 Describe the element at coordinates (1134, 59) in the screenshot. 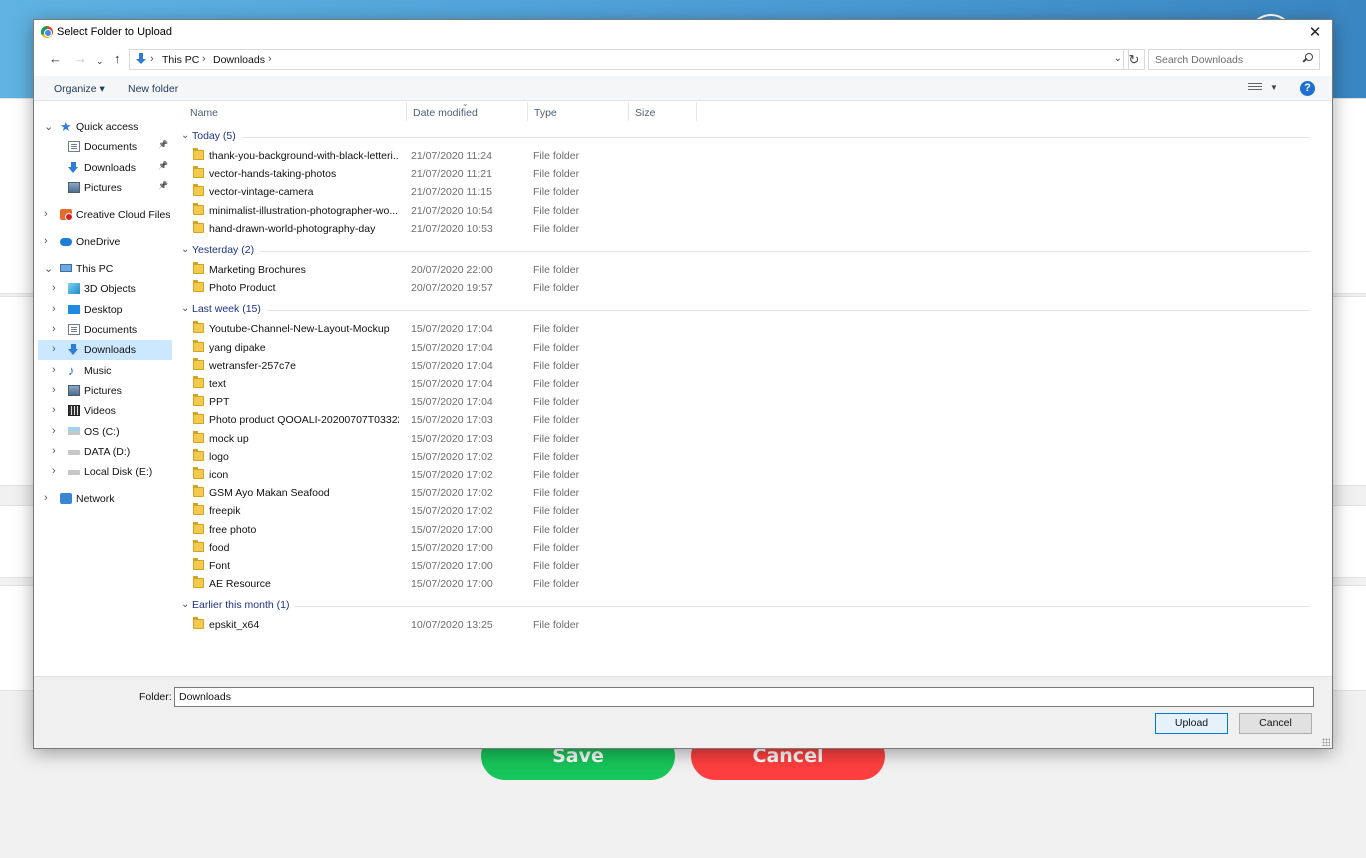

I see `refresh-icon: ↻` at that location.